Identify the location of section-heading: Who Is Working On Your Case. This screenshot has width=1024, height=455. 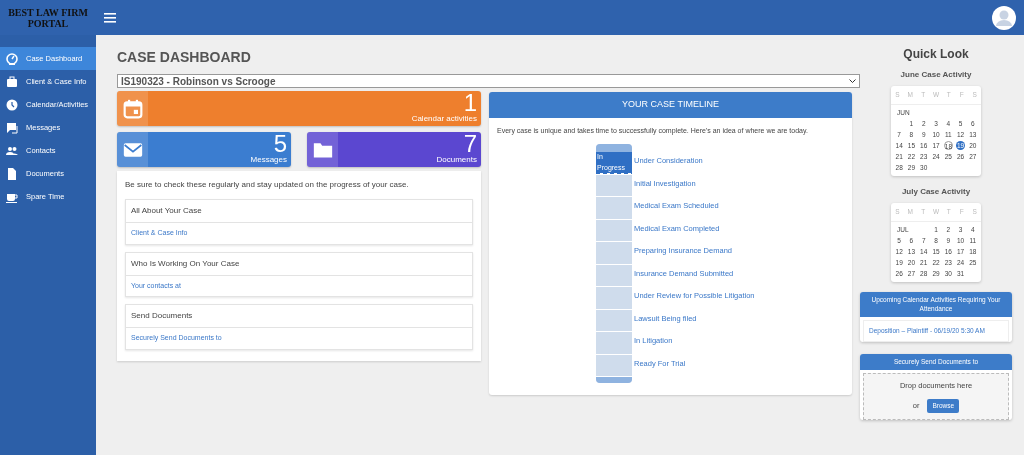
(299, 264).